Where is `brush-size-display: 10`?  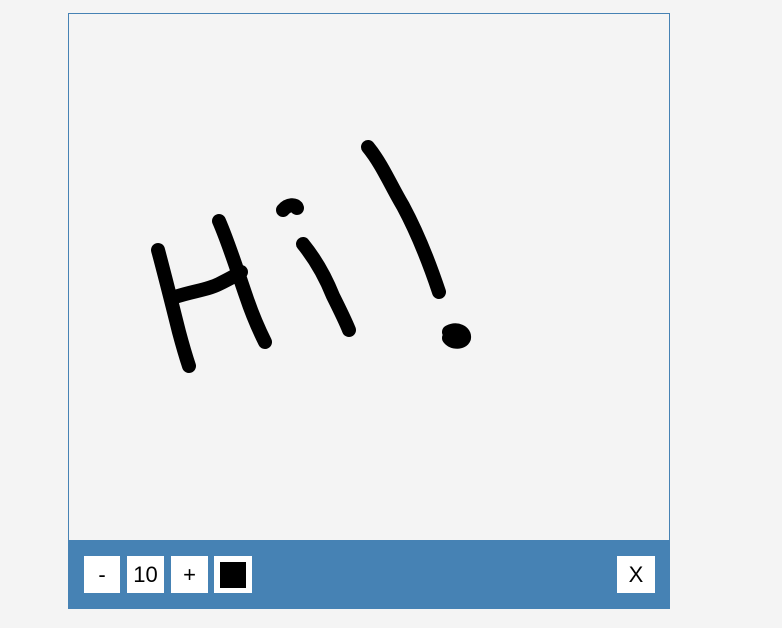
brush-size-display: 10 is located at coordinates (145, 574).